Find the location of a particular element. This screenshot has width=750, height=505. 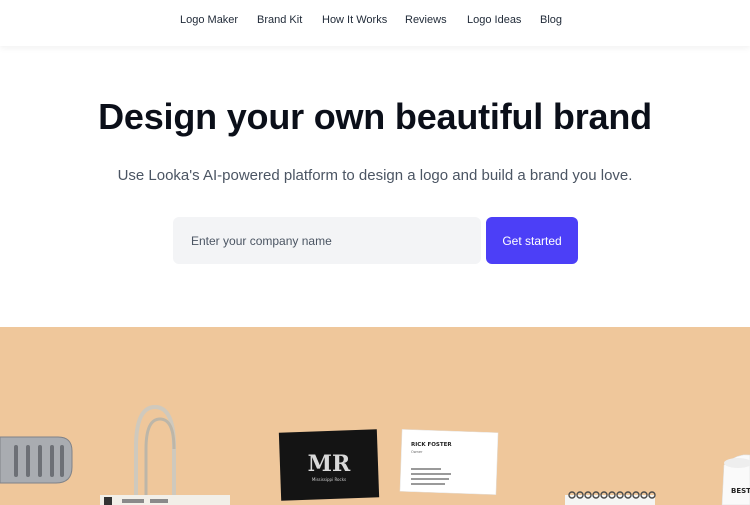

card-name: RICK FOSTER is located at coordinates (431, 445).